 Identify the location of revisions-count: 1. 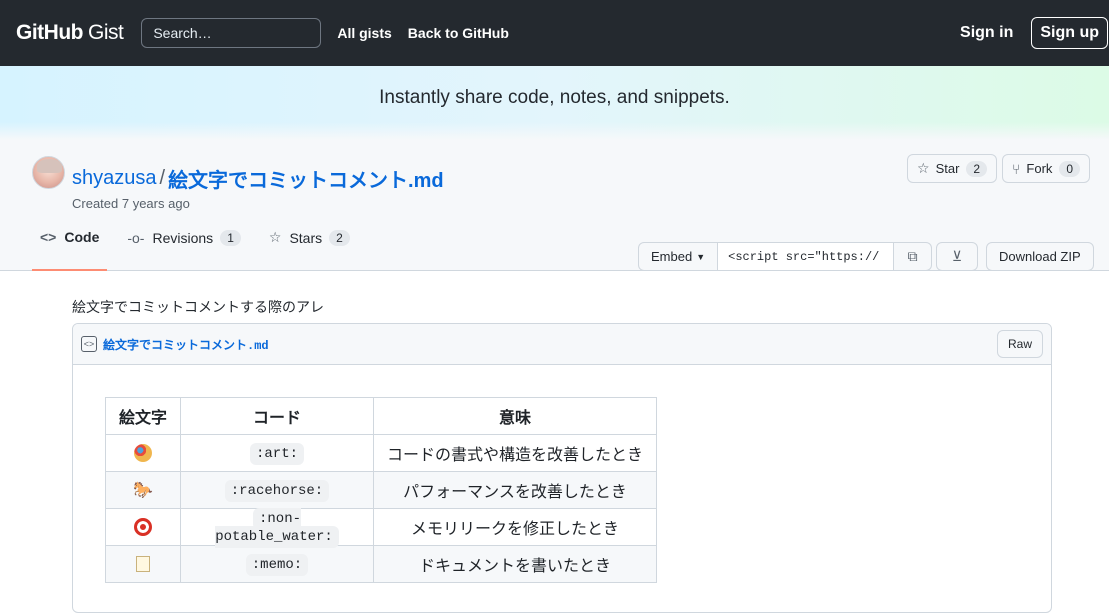
(230, 237).